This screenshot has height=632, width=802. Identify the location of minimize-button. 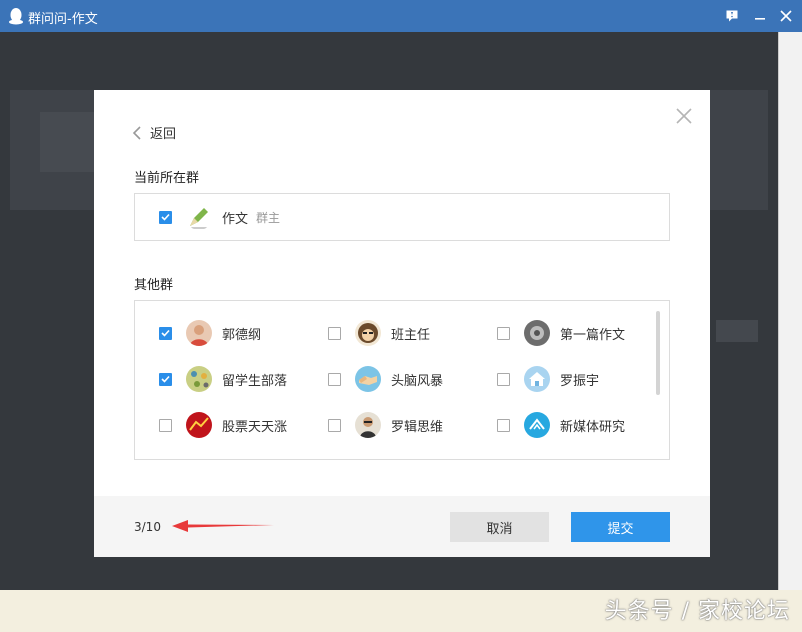
(760, 16).